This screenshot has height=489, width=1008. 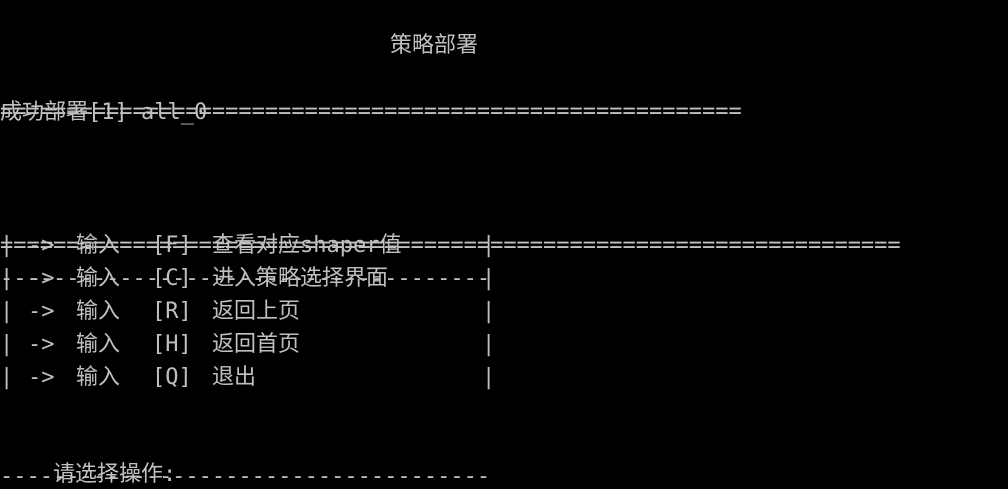 What do you see at coordinates (172, 245) in the screenshot?
I see `menu-key: [F]` at bounding box center [172, 245].